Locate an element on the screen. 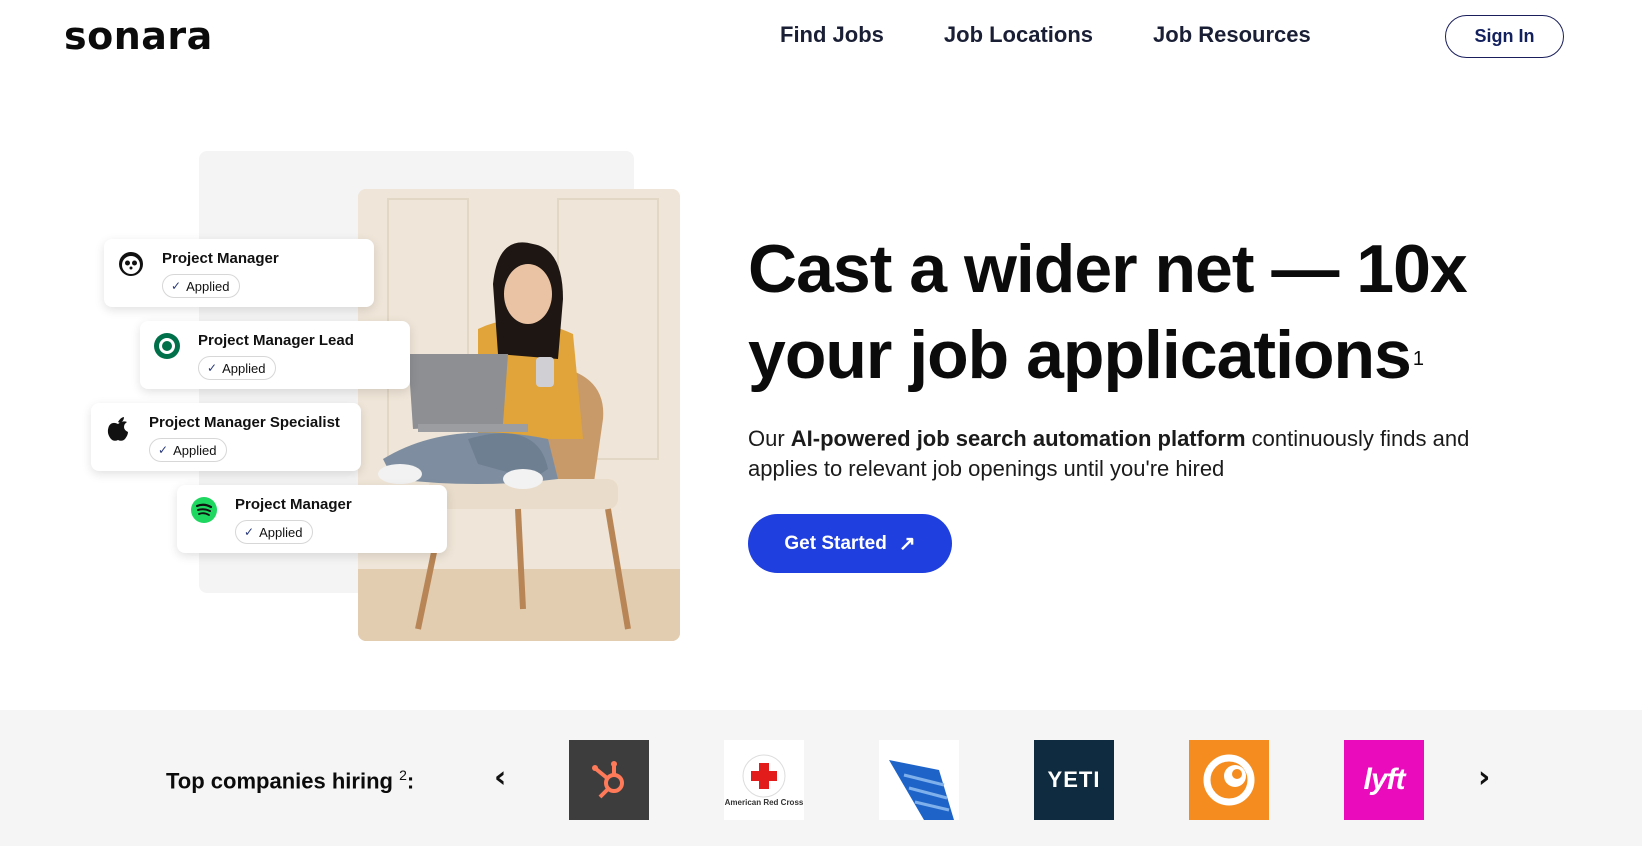  chevron-right-icon: › is located at coordinates (1484, 777).